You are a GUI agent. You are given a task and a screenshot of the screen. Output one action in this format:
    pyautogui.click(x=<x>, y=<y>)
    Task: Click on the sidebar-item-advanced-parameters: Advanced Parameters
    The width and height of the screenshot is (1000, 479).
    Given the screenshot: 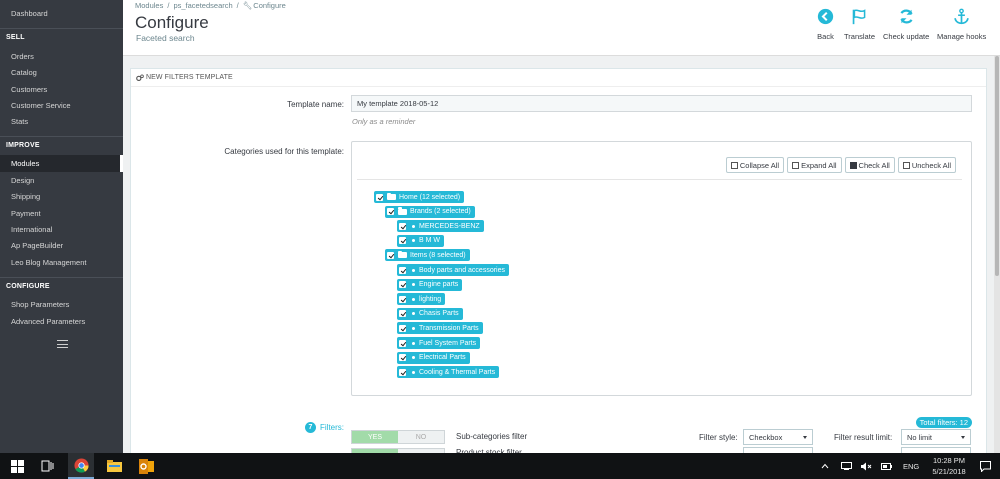 What is the action you would take?
    pyautogui.click(x=48, y=321)
    